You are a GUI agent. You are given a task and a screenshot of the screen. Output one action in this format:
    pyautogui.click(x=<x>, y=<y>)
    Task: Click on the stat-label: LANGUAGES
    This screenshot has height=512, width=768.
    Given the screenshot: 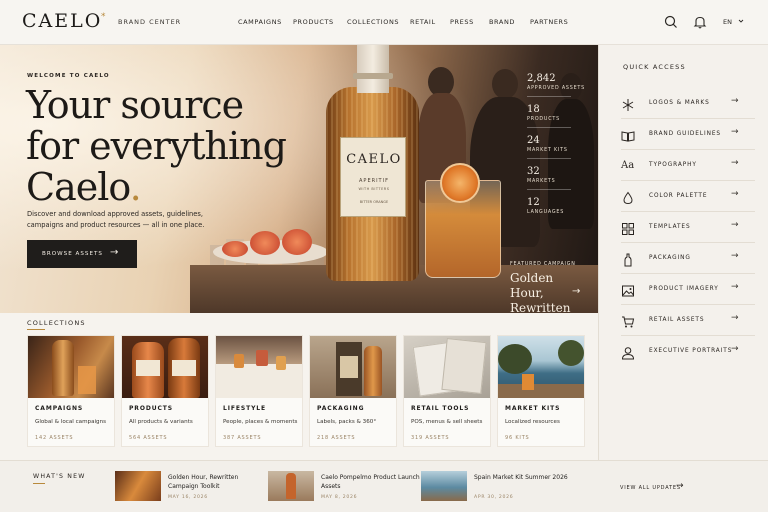 What is the action you would take?
    pyautogui.click(x=546, y=212)
    